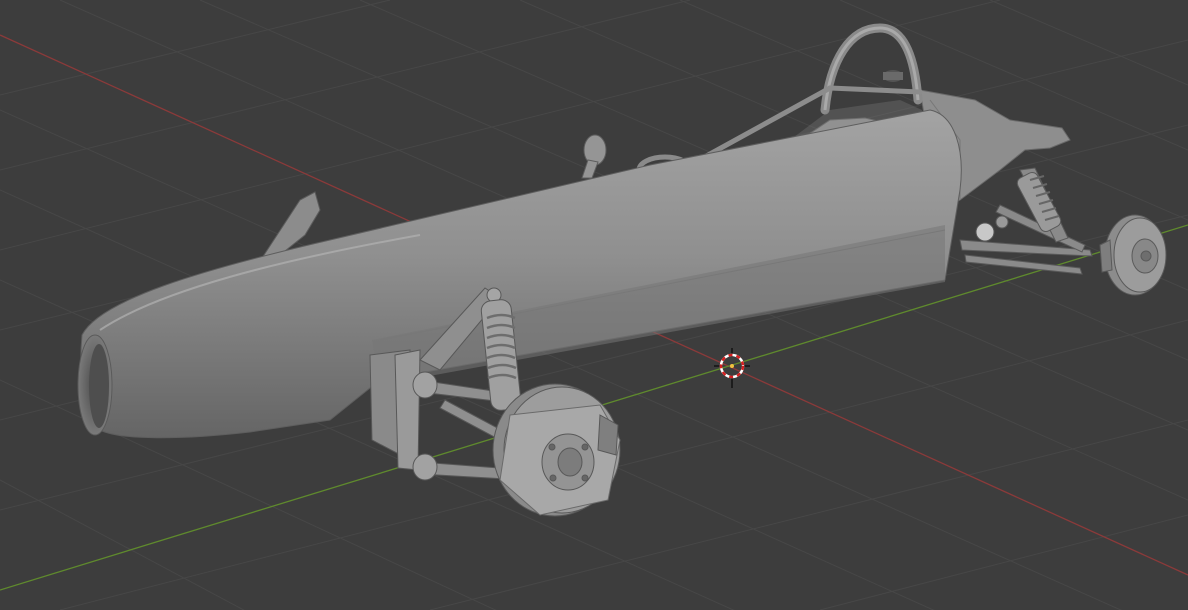  Describe the element at coordinates (594, 156) in the screenshot. I see `mirror-left` at that location.